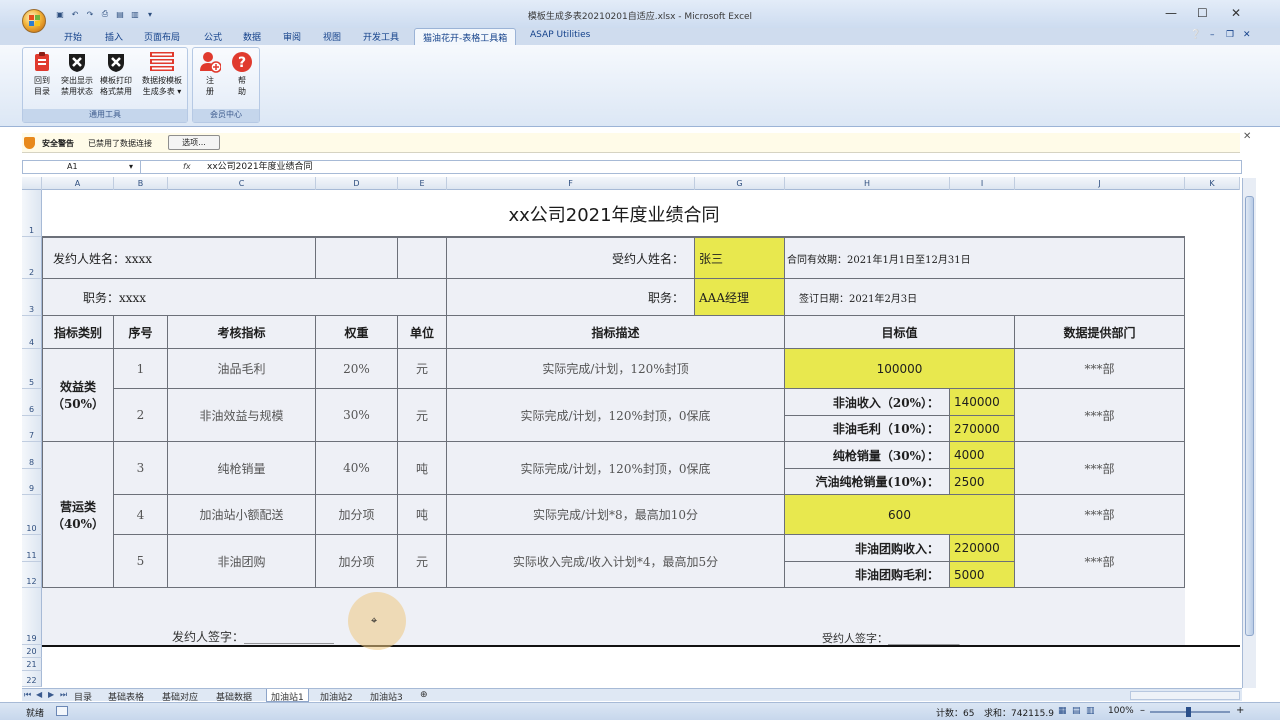 The height and width of the screenshot is (720, 1280). What do you see at coordinates (141, 561) in the screenshot?
I see `row-number: 5` at bounding box center [141, 561].